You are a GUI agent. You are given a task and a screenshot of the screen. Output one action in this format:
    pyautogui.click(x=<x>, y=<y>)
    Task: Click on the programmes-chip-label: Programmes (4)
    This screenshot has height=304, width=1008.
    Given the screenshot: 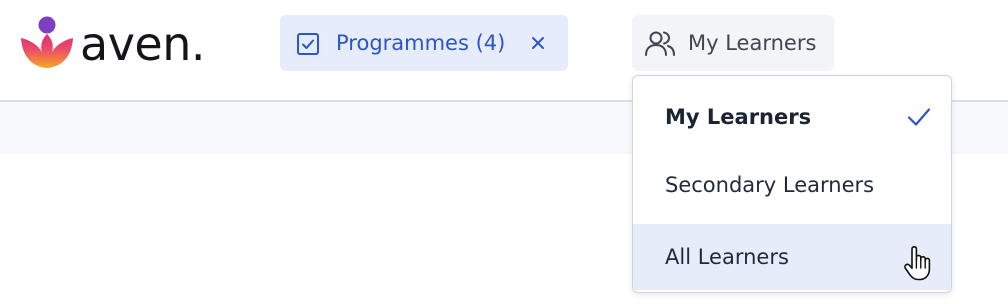 What is the action you would take?
    pyautogui.click(x=421, y=43)
    